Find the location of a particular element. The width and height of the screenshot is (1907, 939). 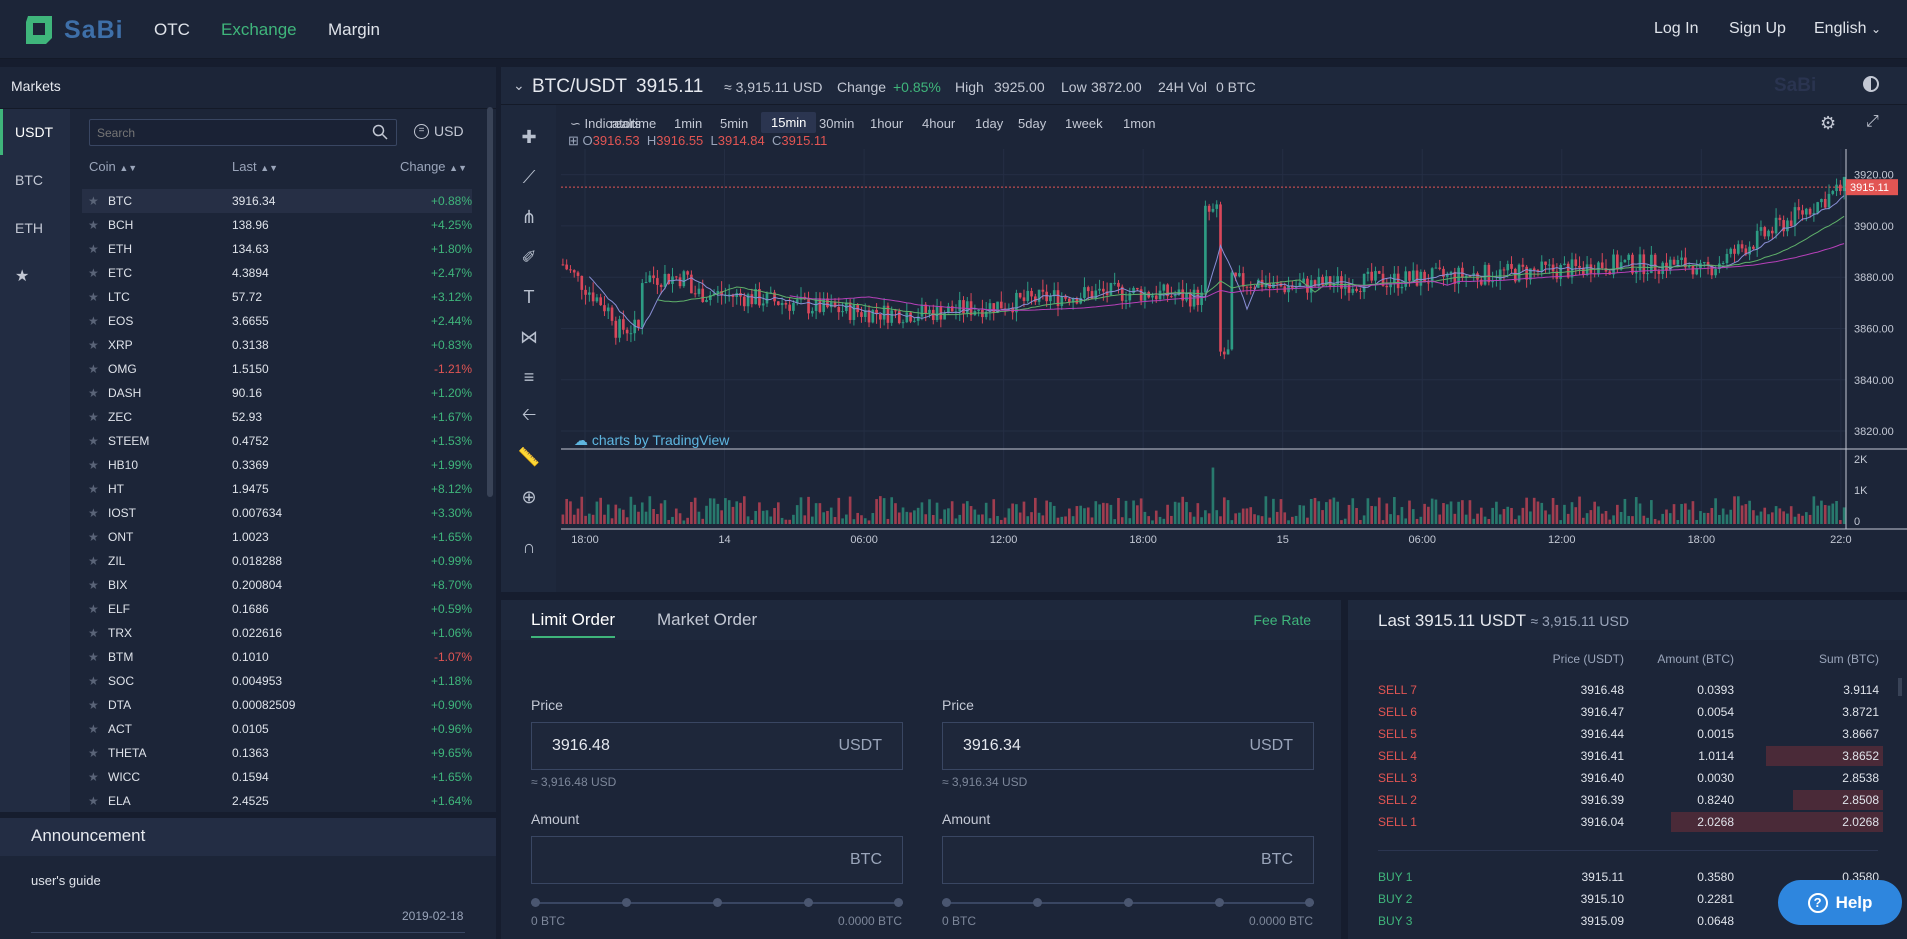

brand-logo: SaBi is located at coordinates (94, 30).